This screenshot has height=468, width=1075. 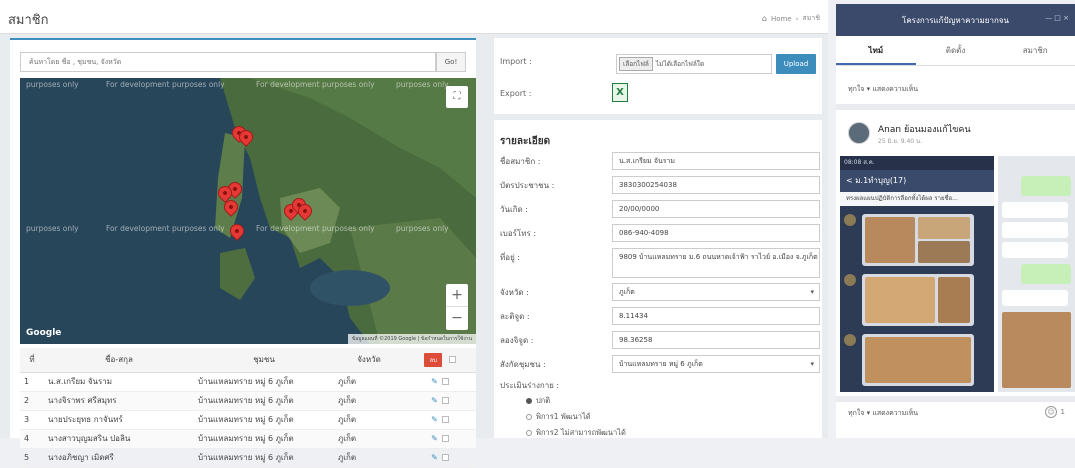 I want to click on tab-timeline: ไทม์, so click(x=876, y=50).